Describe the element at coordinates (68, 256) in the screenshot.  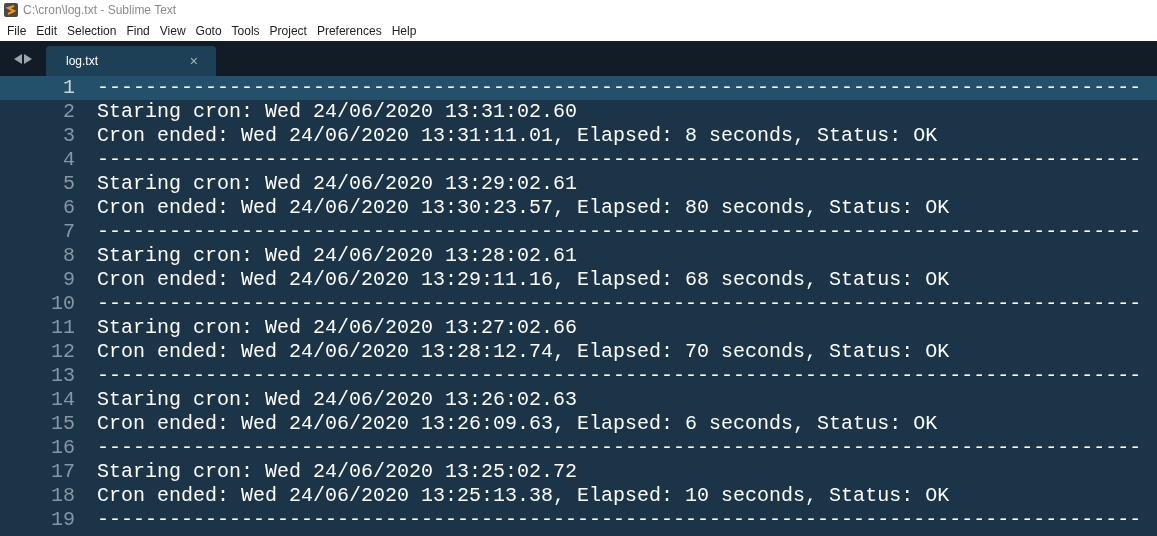
I see `line-number: 8` at that location.